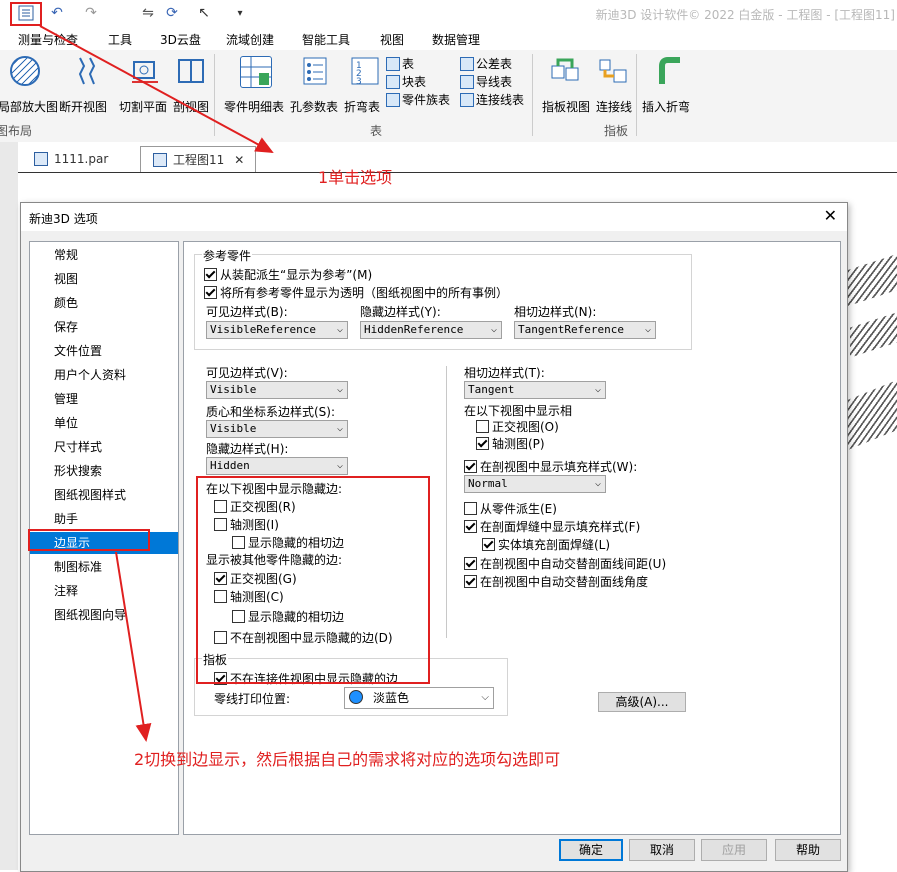 The height and width of the screenshot is (872, 897). Describe the element at coordinates (347, 759) in the screenshot. I see `annotation-step2-text: 2切换到边显示，然后根据自己的需求将对应的选项勾选即可` at that location.